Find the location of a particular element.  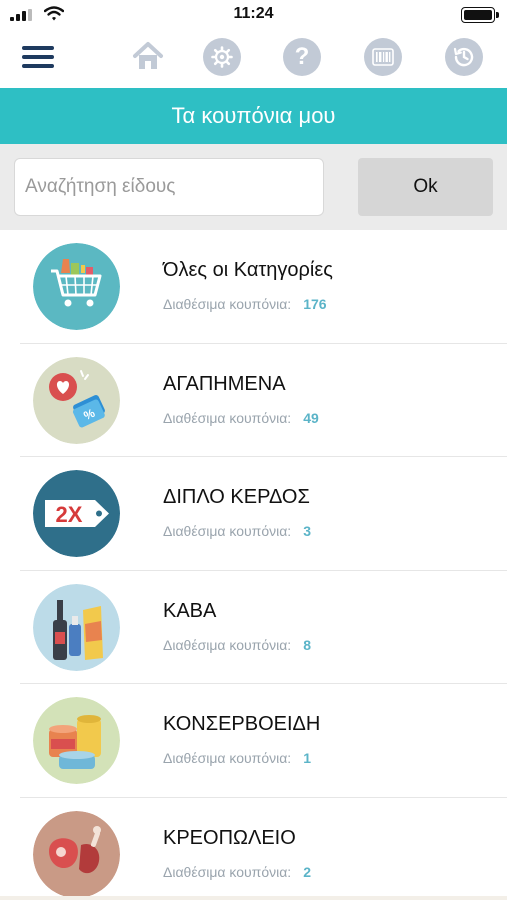

bottles-icon is located at coordinates (76, 627).